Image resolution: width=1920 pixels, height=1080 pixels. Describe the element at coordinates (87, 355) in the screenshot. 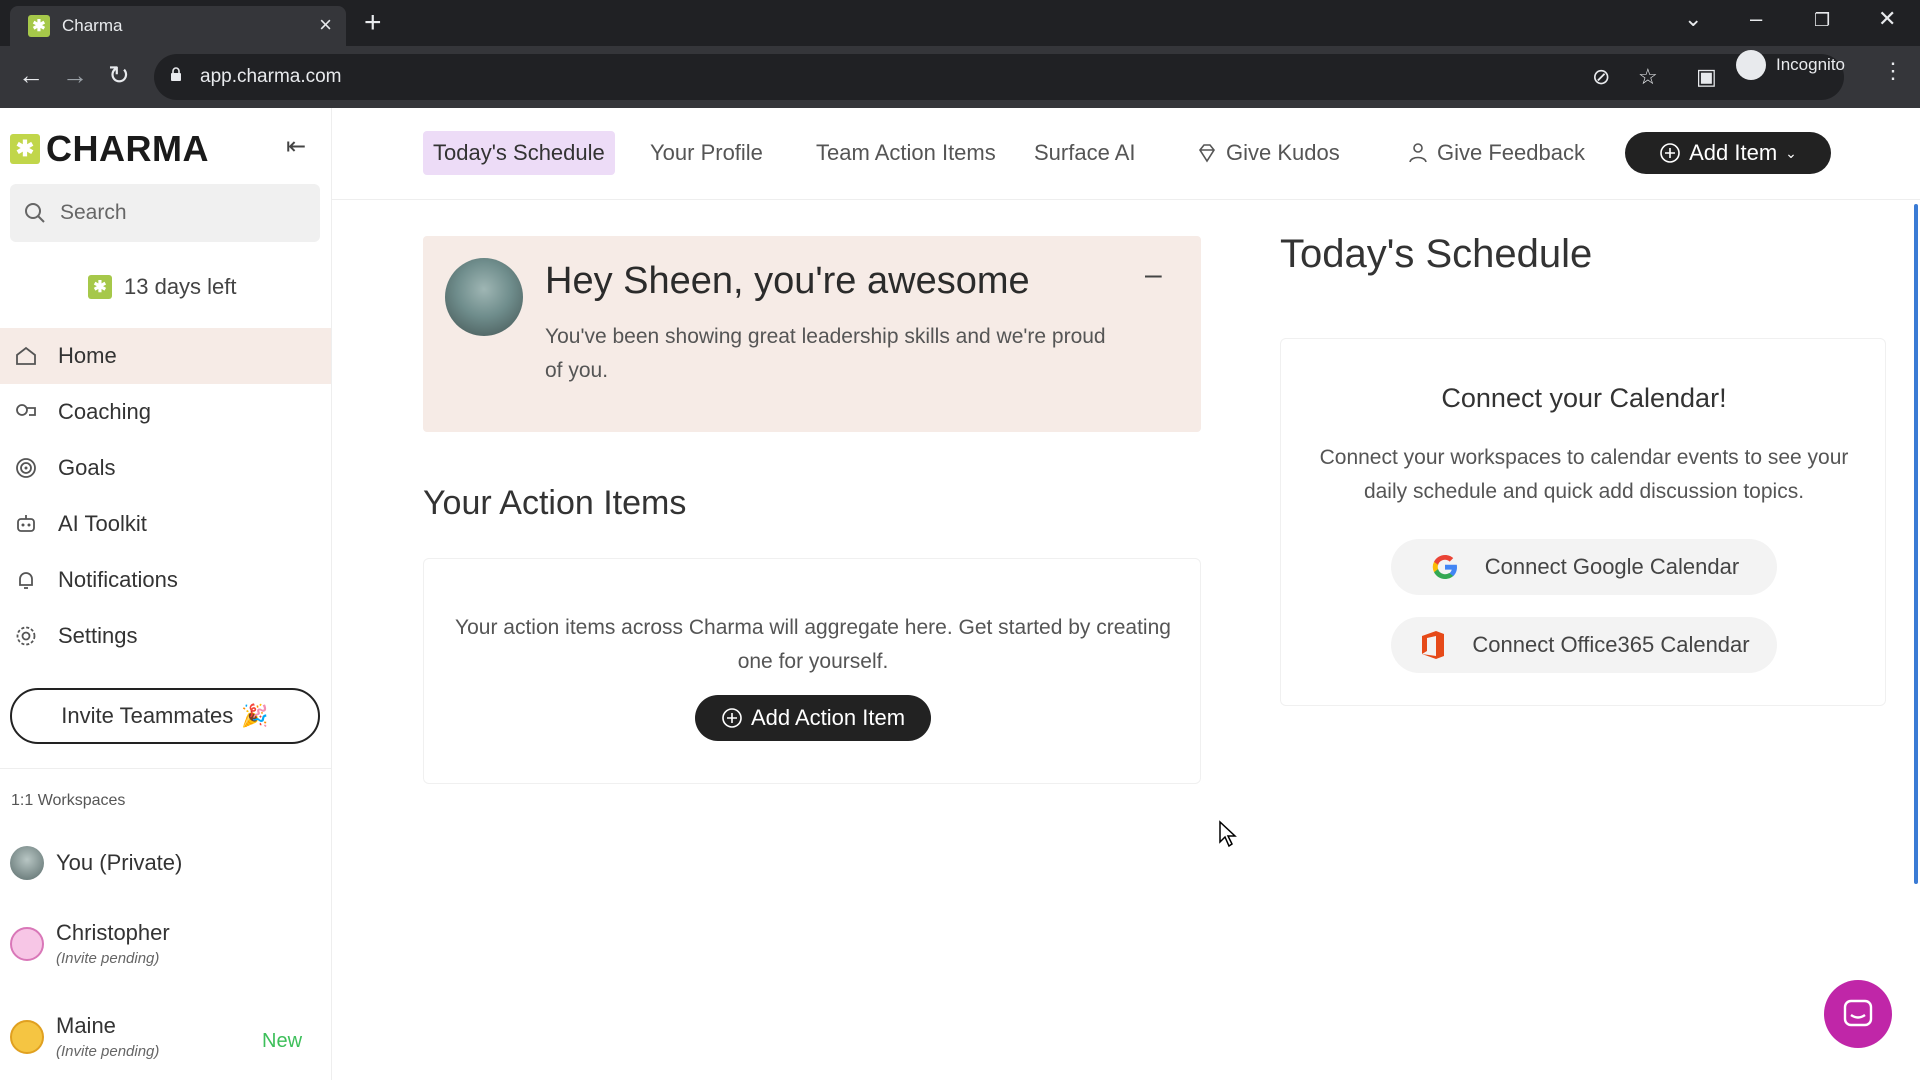

I see `sidebar-item-label: Home` at that location.